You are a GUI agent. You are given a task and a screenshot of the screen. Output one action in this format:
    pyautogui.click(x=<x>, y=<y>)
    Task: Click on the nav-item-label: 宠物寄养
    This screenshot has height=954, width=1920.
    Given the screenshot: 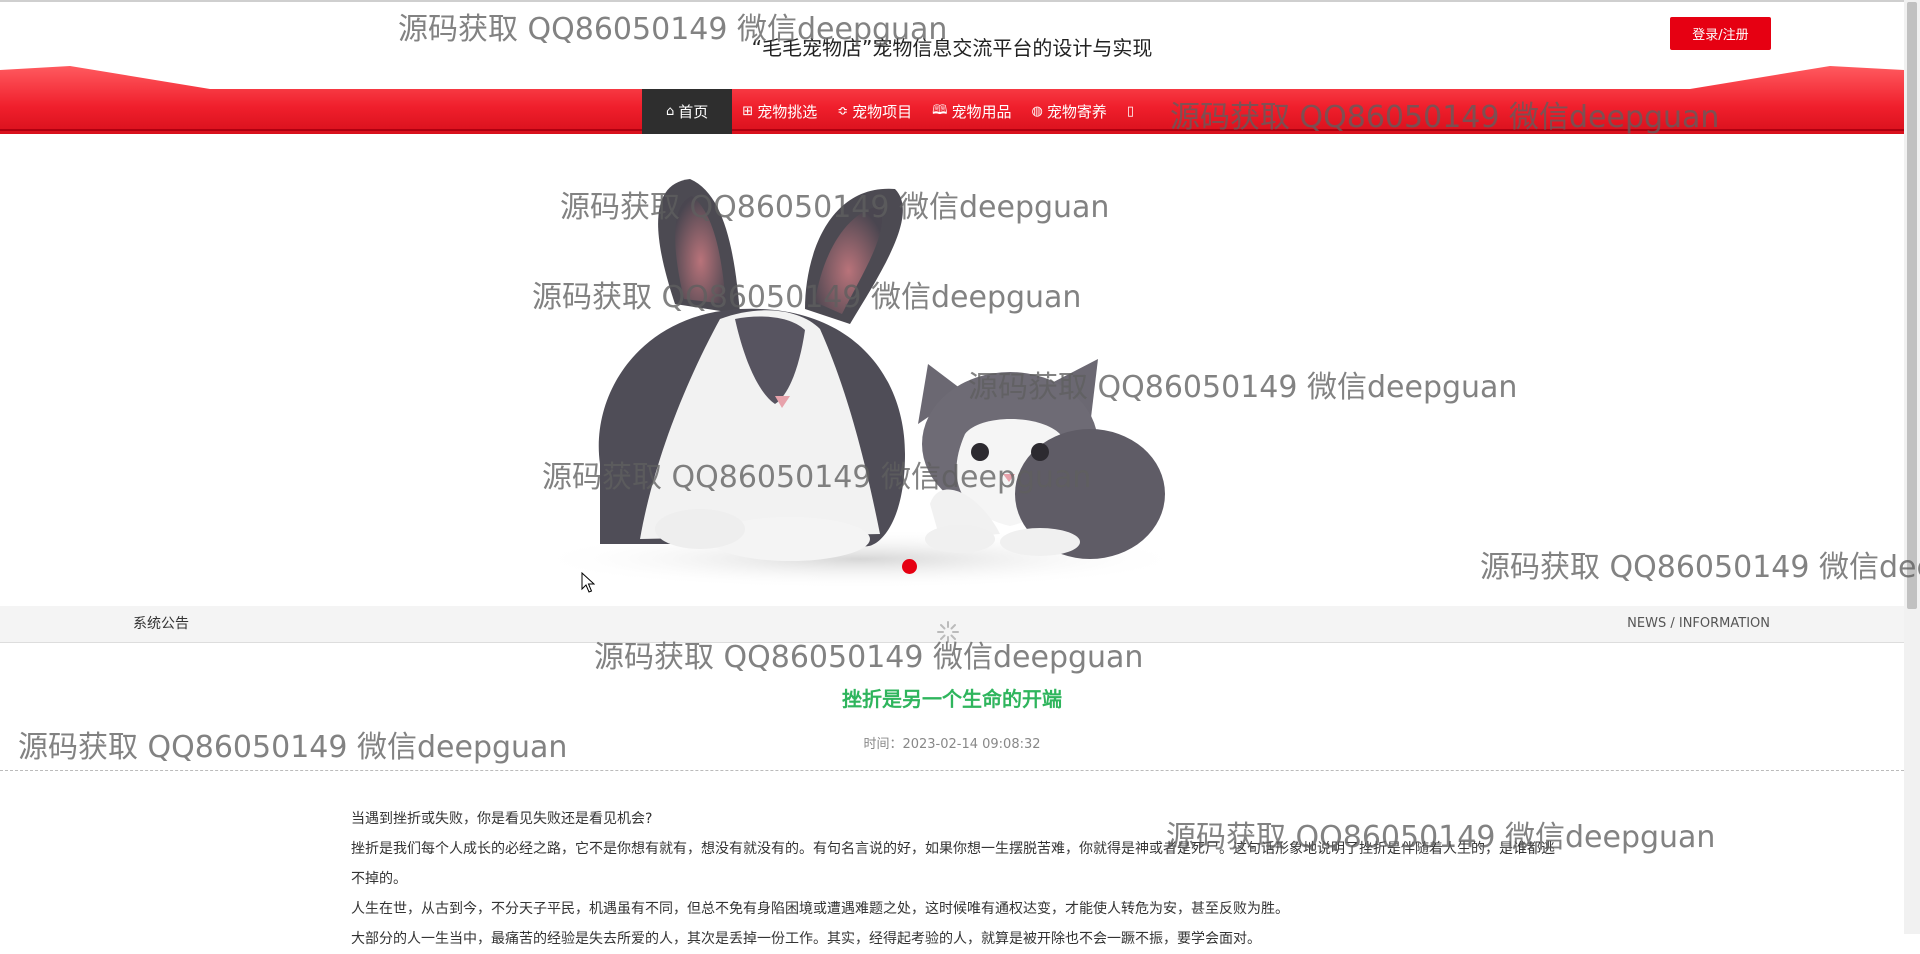 What is the action you would take?
    pyautogui.click(x=1076, y=112)
    